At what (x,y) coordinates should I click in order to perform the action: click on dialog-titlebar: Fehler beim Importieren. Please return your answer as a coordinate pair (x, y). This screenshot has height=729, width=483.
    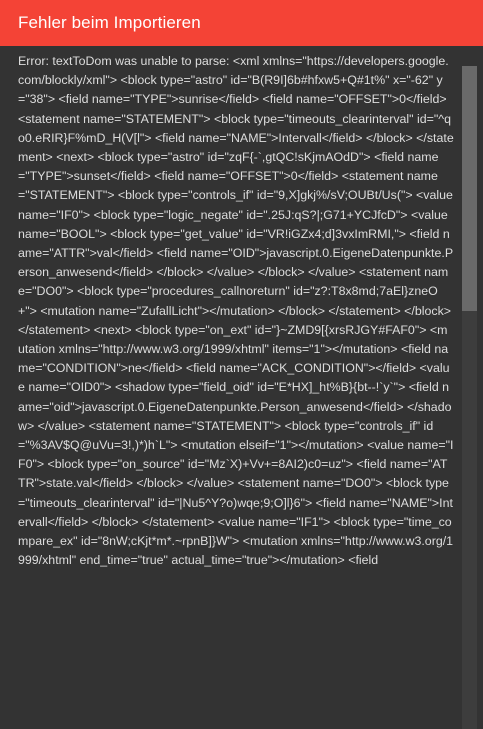
    Looking at the image, I should click on (241, 23).